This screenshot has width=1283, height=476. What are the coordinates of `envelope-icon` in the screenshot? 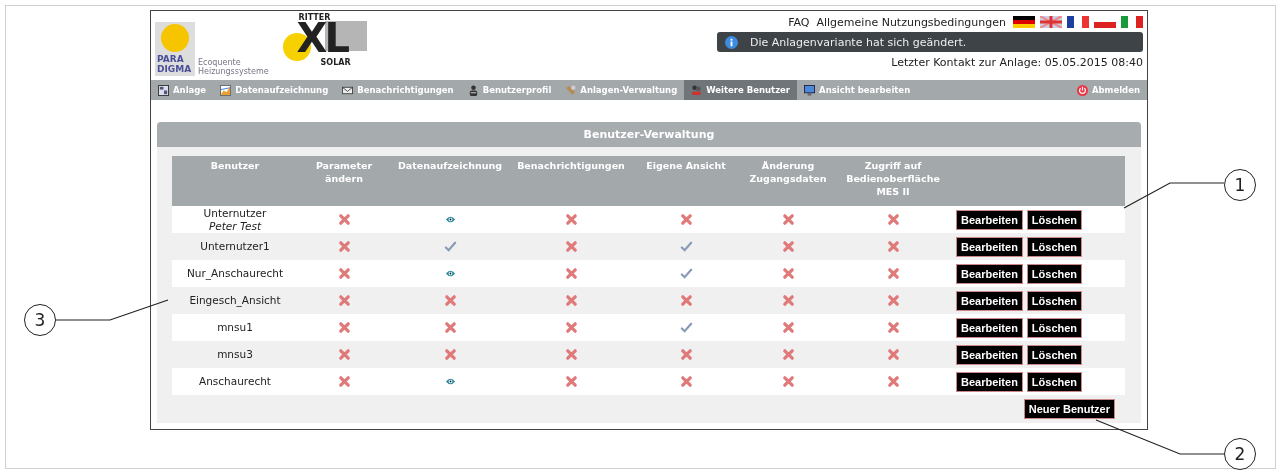 It's located at (348, 90).